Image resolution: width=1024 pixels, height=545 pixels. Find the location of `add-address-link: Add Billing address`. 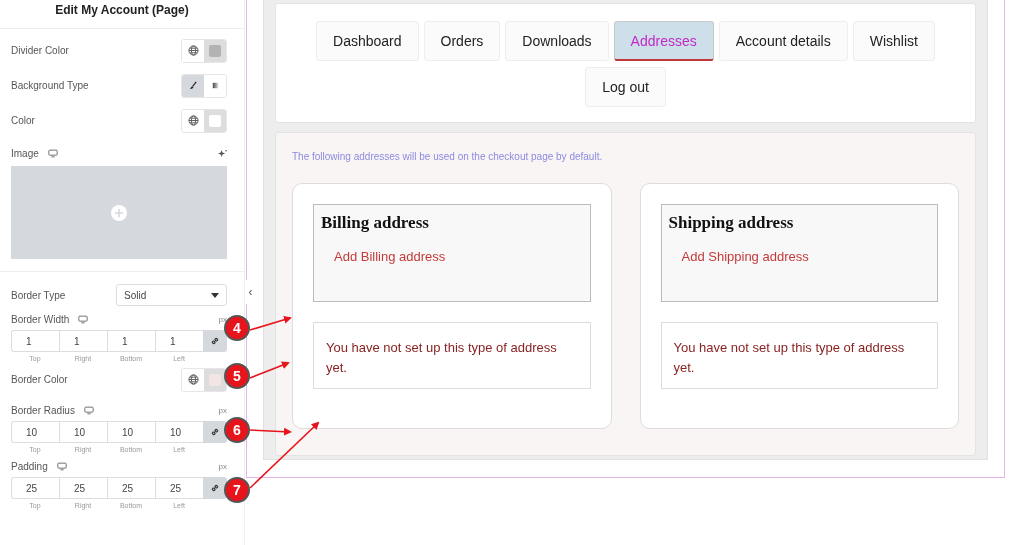

add-address-link: Add Billing address is located at coordinates (390, 256).